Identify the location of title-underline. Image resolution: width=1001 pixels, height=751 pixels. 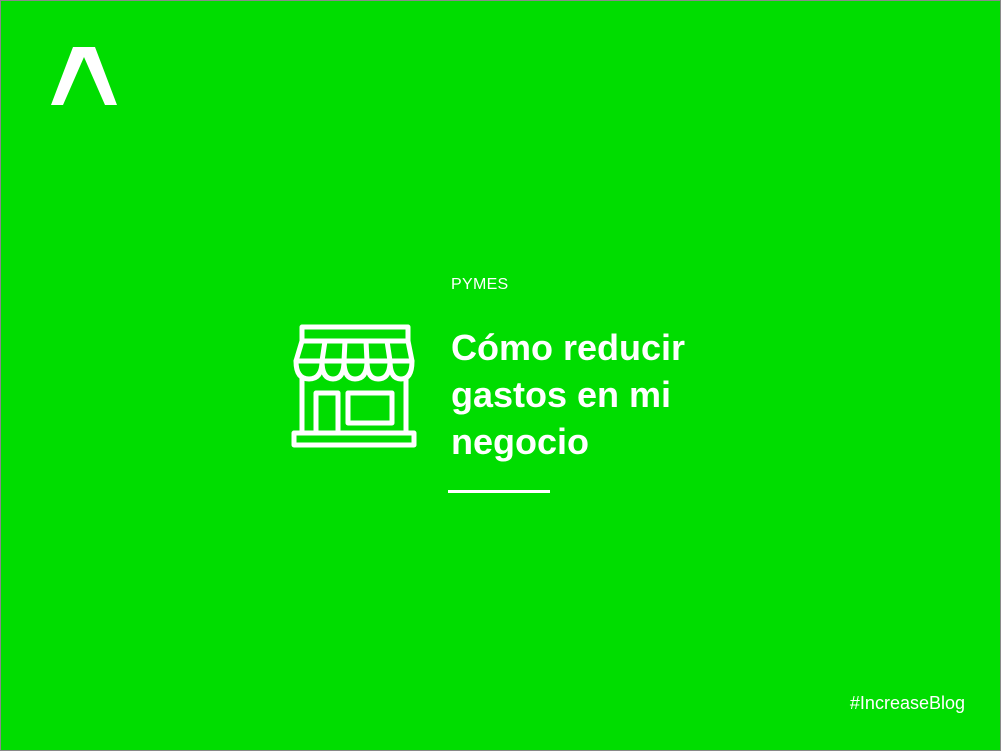
(499, 491).